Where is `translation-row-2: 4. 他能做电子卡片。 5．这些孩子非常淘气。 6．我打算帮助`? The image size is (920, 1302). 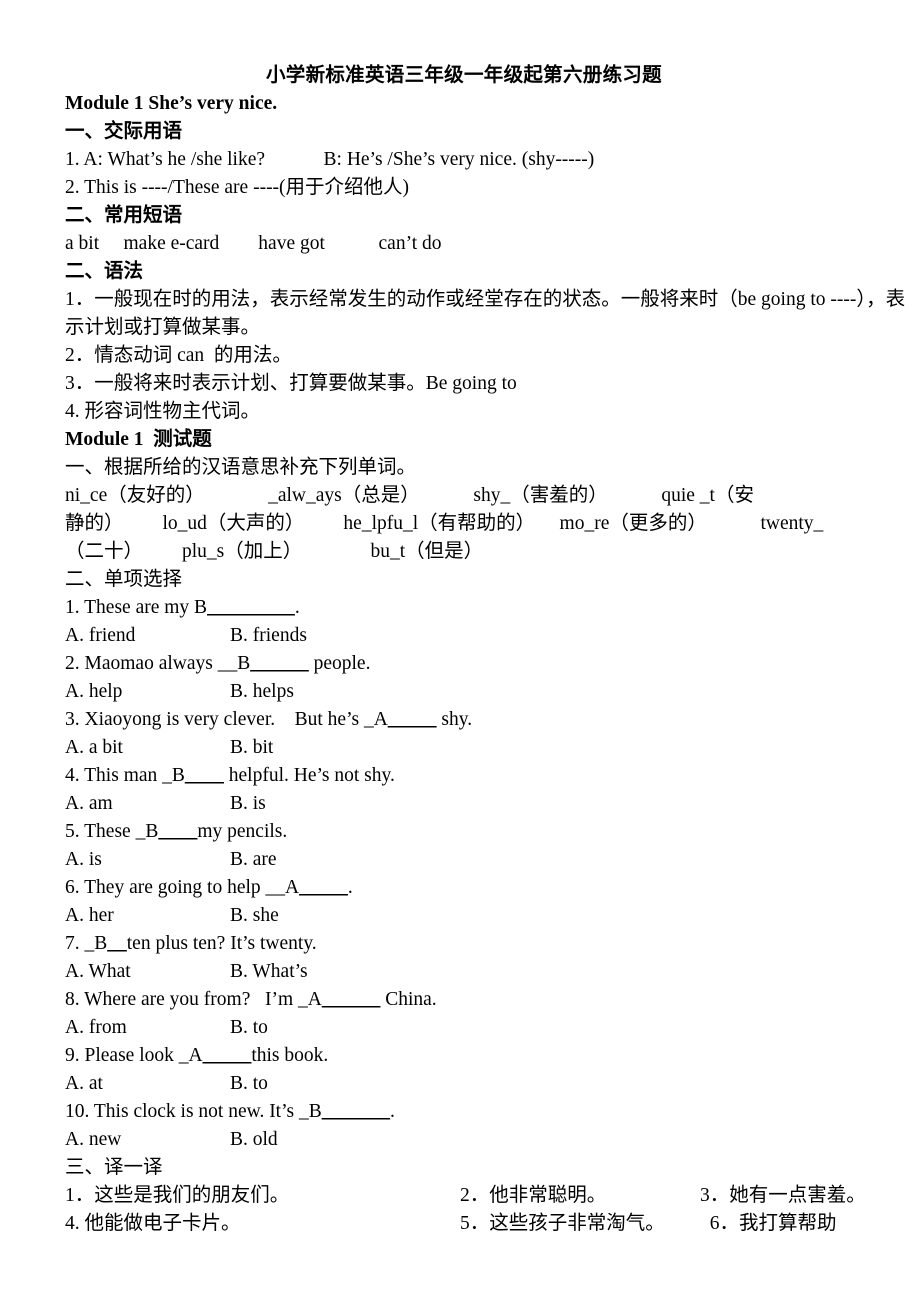
translation-row-2: 4. 他能做电子卡片。 5．这些孩子非常淘气。 6．我打算帮助 is located at coordinates (492, 1224).